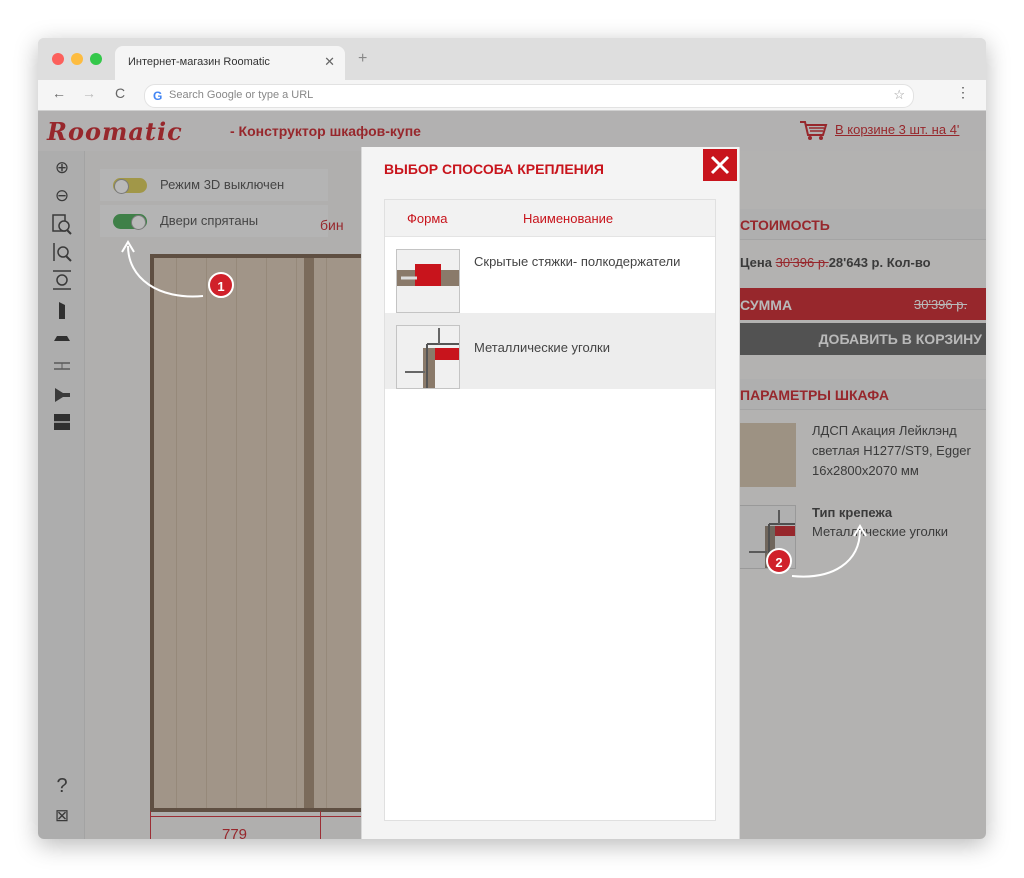 This screenshot has width=1024, height=878. Describe the element at coordinates (568, 218) in the screenshot. I see `column-name: Наименование` at that location.